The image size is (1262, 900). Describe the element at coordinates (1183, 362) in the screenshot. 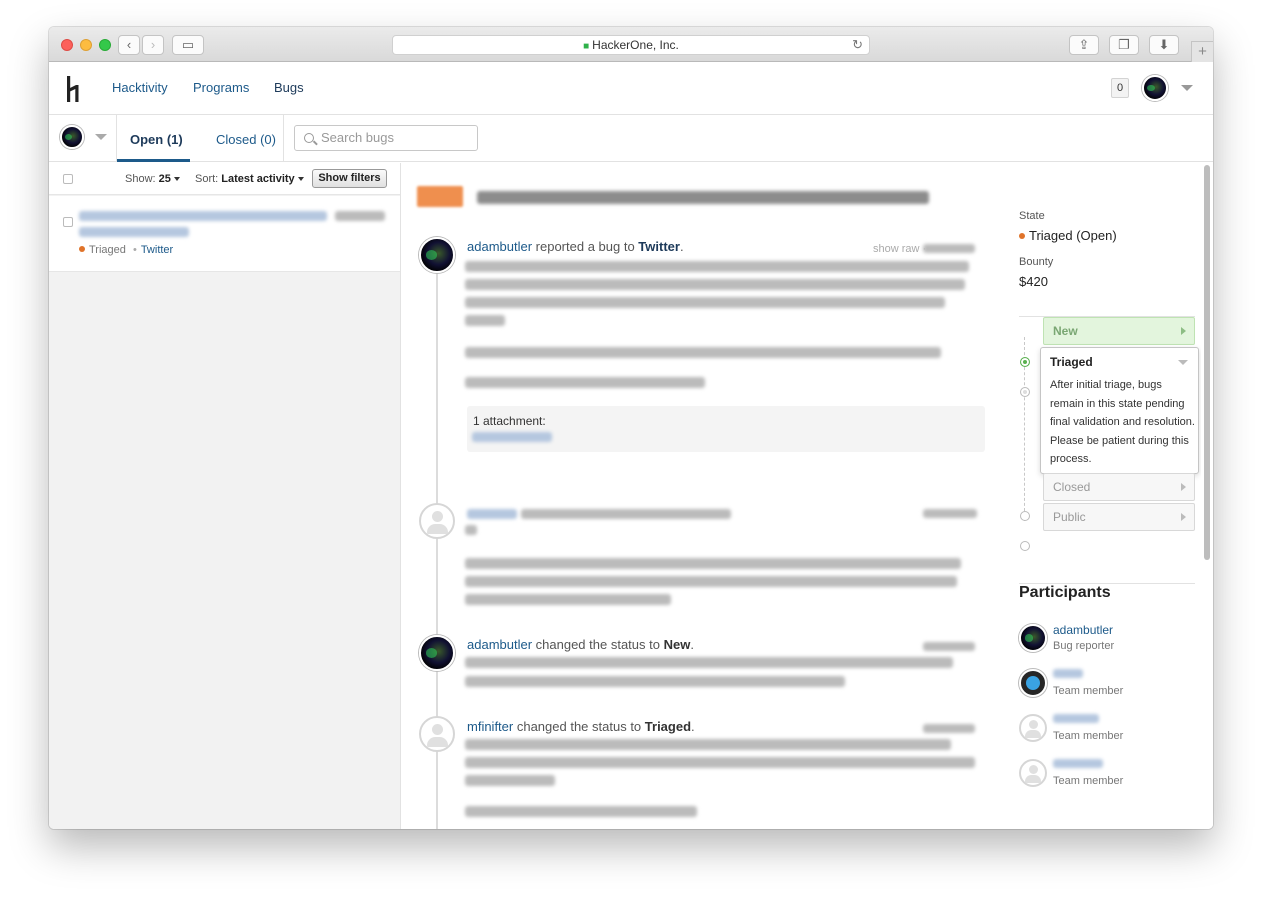

I see `chevron-down-icon` at that location.